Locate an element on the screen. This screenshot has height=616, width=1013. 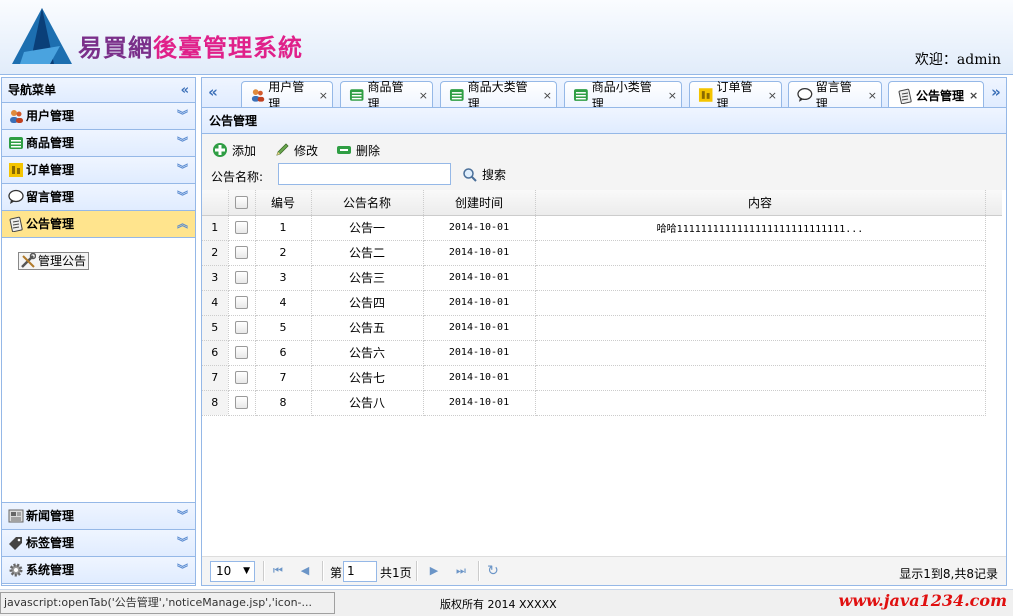
sidebar-item-system: 系统管理 ︾ is located at coordinates (98, 570).